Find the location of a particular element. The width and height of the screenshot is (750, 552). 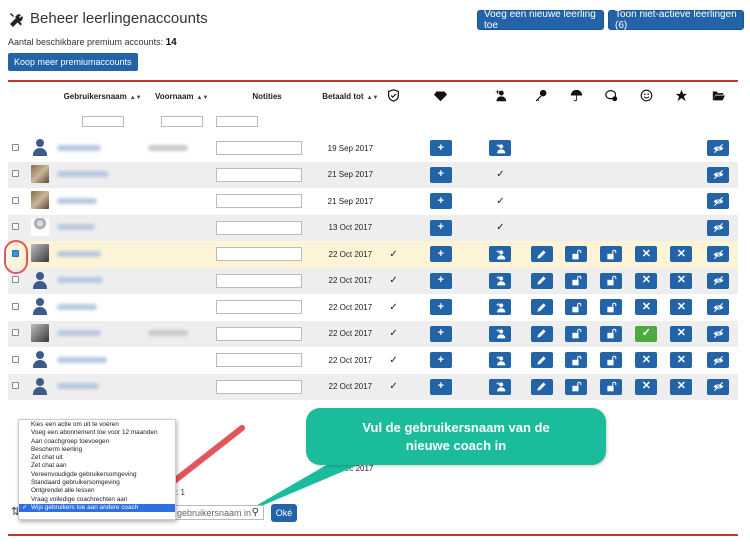

filter-notes-input is located at coordinates (236, 121).